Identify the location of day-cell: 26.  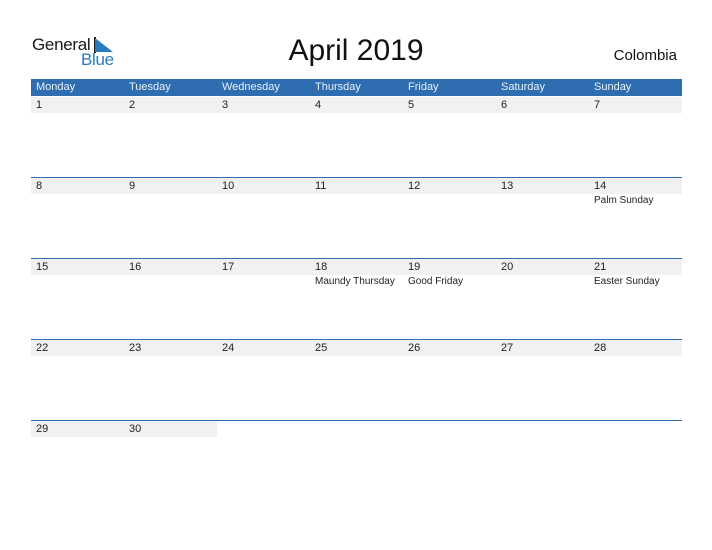
(449, 348).